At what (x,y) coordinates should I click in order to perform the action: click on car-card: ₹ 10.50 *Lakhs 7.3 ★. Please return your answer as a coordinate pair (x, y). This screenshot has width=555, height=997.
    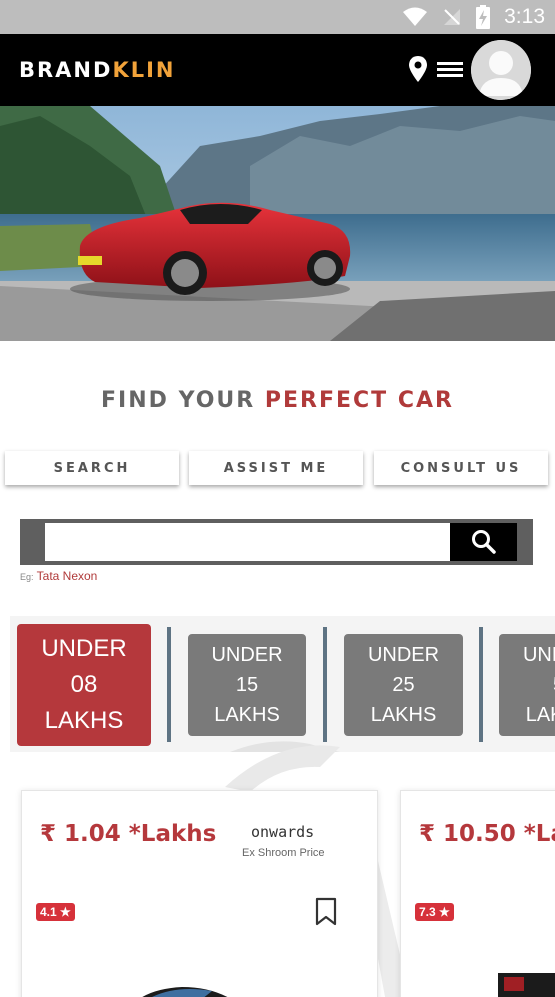
    Looking at the image, I should click on (477, 893).